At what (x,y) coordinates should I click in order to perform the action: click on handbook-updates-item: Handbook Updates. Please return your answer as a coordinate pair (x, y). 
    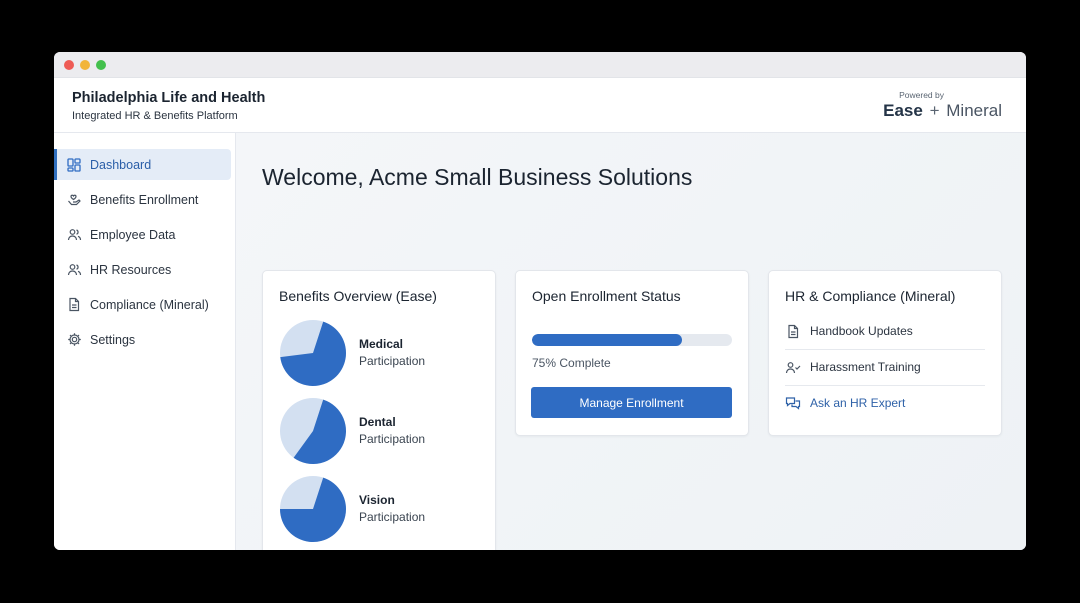
    Looking at the image, I should click on (885, 331).